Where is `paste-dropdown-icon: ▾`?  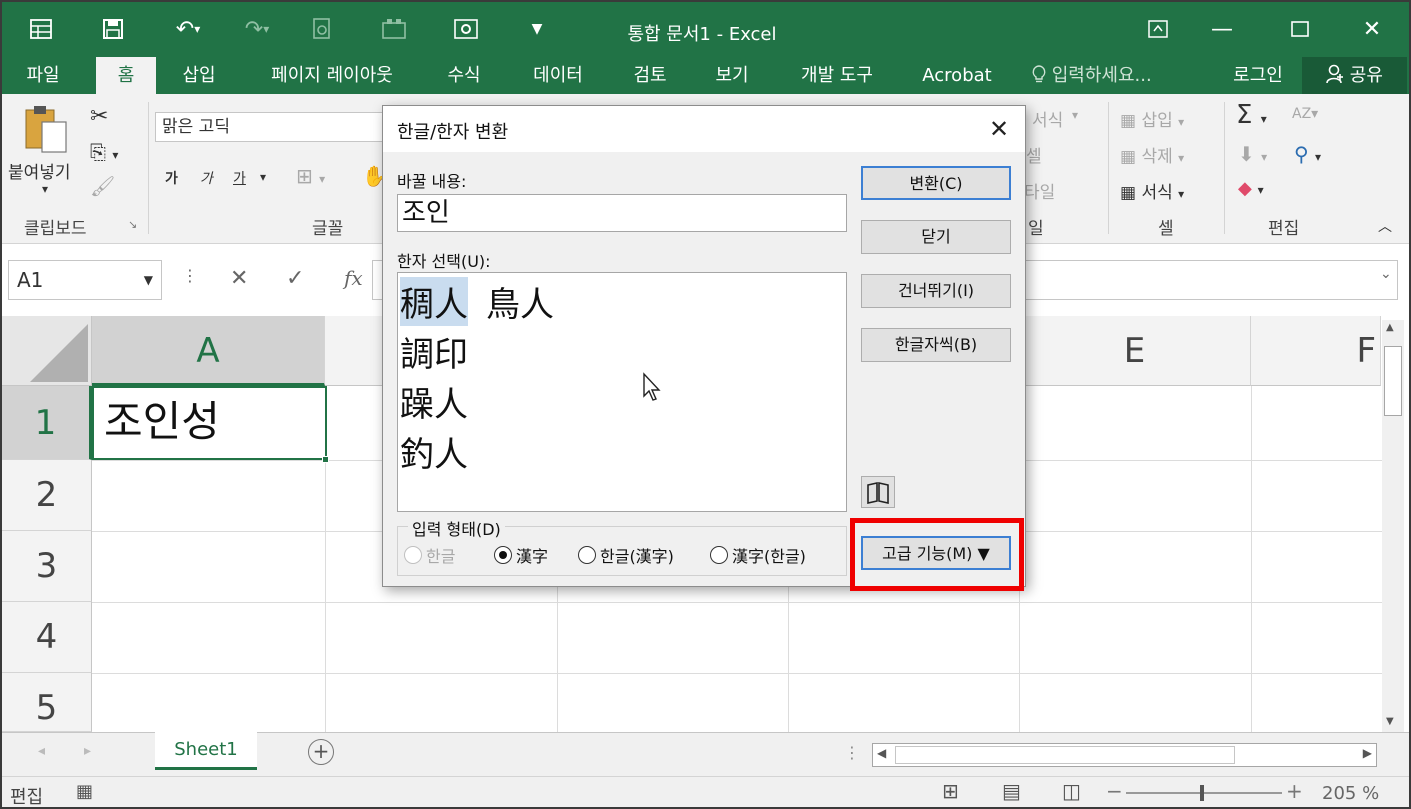 paste-dropdown-icon: ▾ is located at coordinates (45, 189).